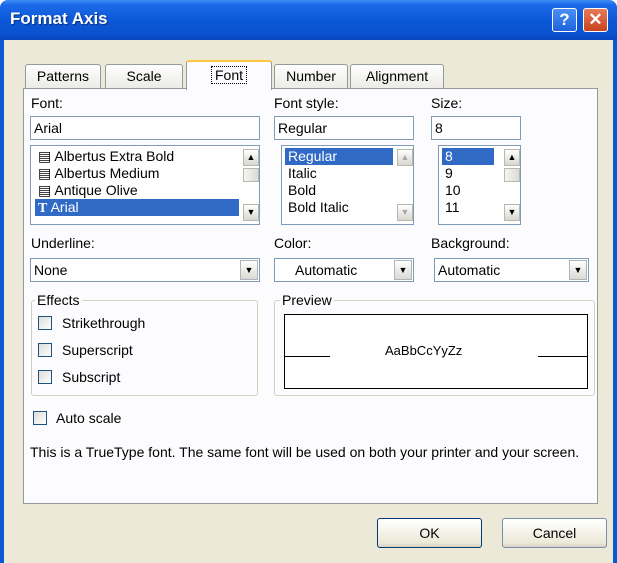 Image resolution: width=617 pixels, height=563 pixels. What do you see at coordinates (344, 128) in the screenshot?
I see `font-style-input: Regular` at bounding box center [344, 128].